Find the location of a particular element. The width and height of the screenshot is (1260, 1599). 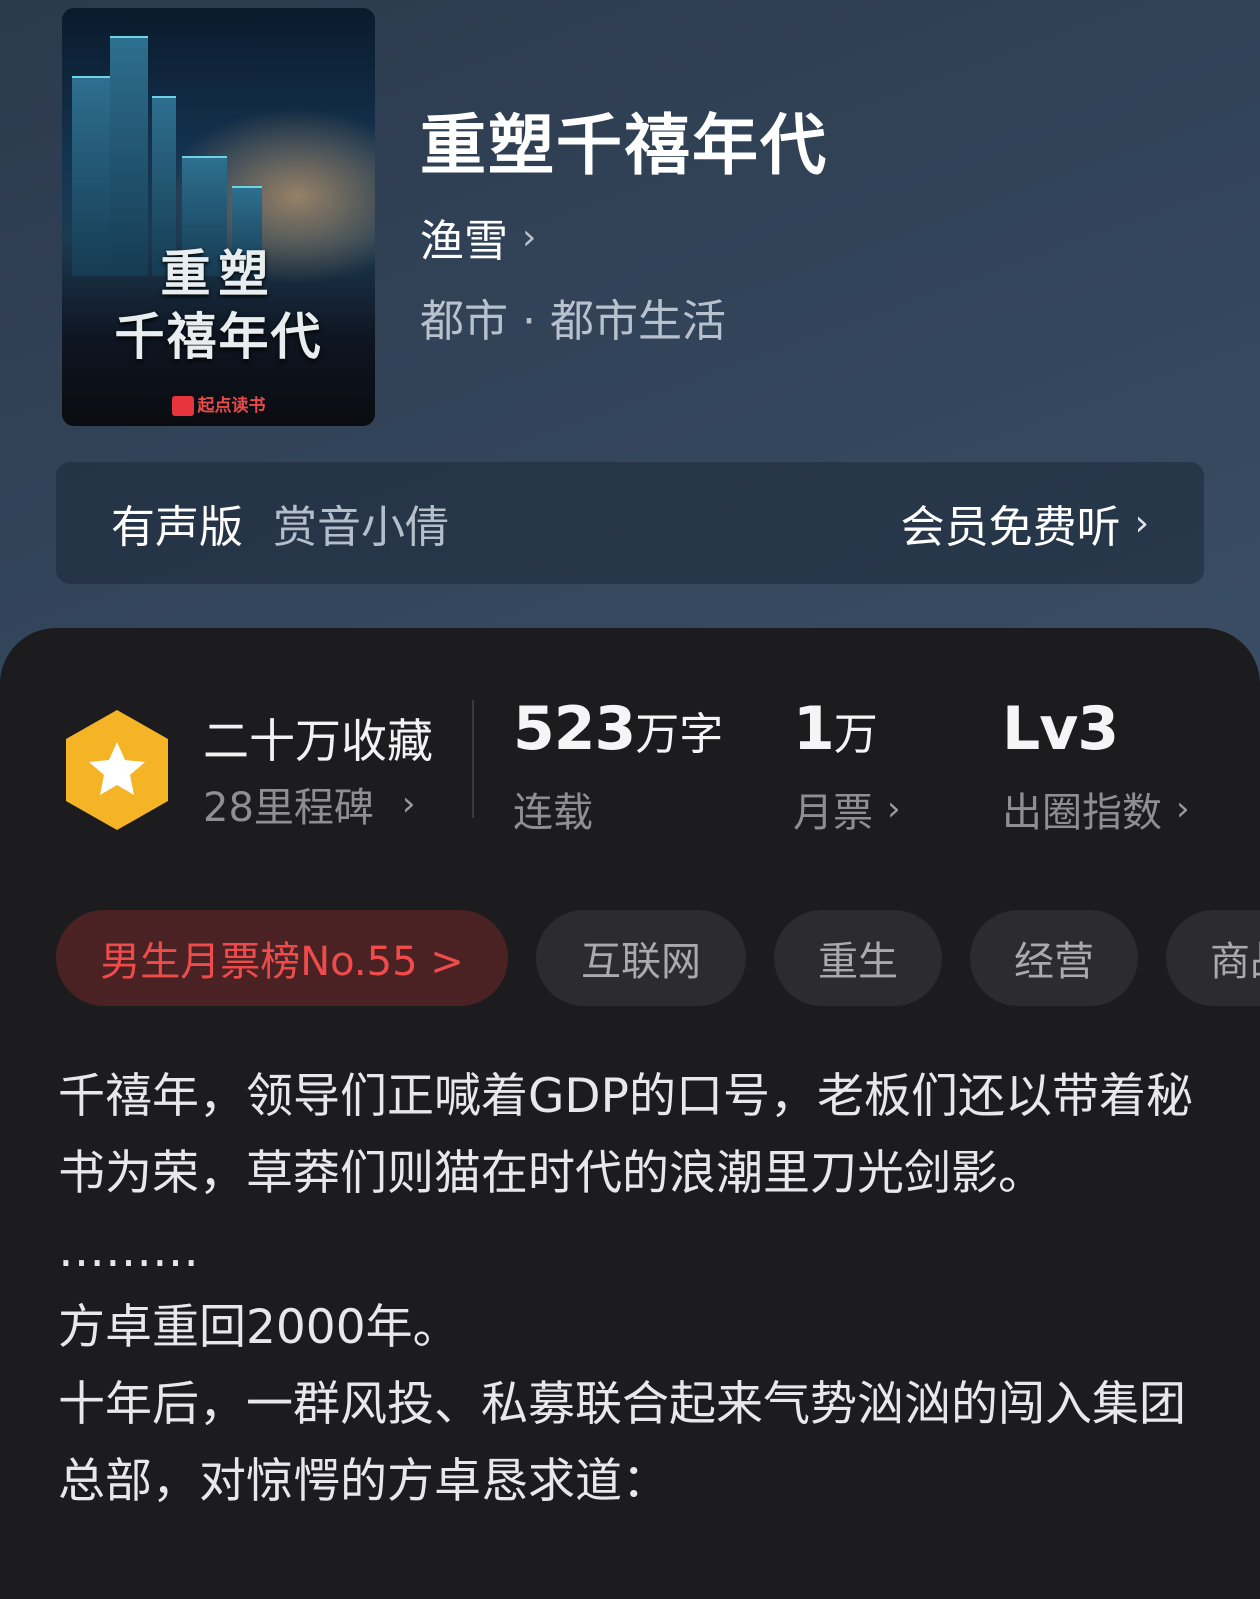

publisher-name: 起点读书 is located at coordinates (231, 406).